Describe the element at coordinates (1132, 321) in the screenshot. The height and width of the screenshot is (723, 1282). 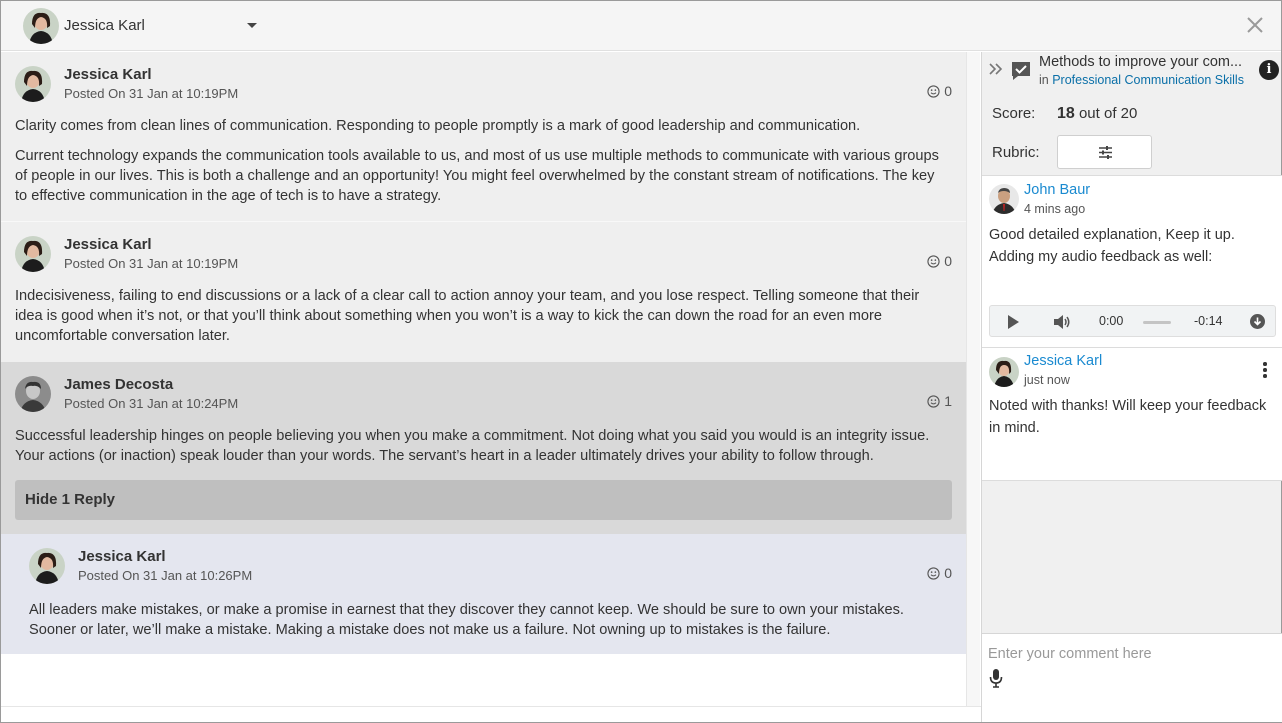
I see `audio-player: 0:00 -0:14` at that location.